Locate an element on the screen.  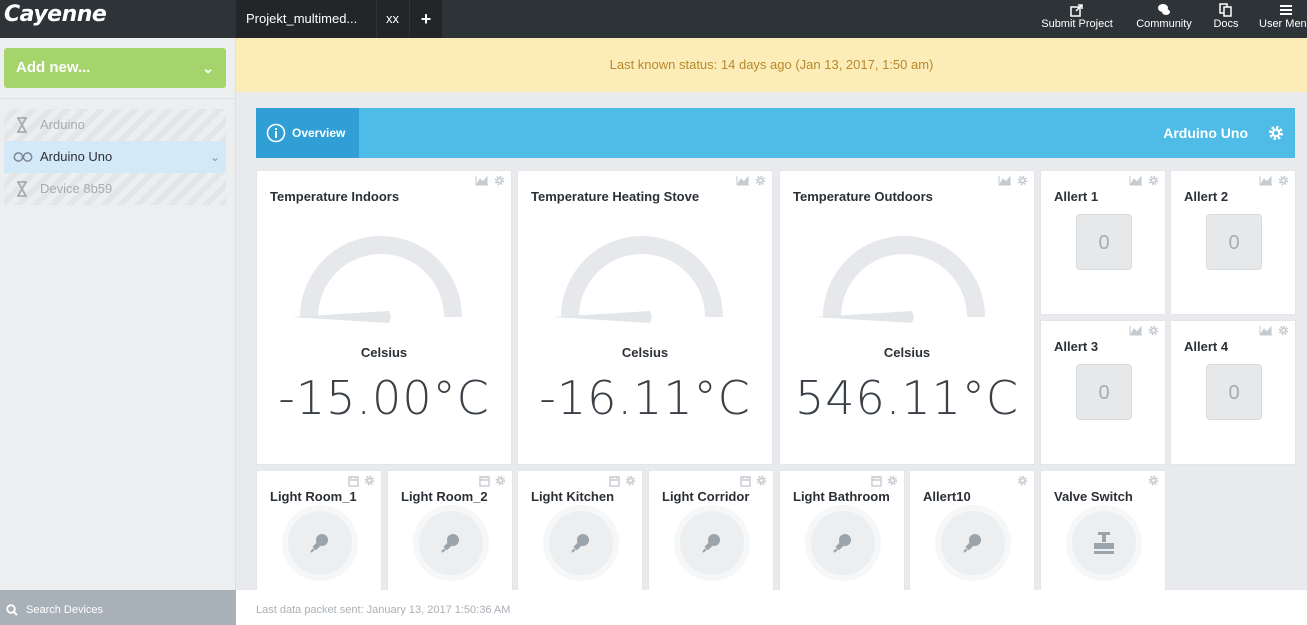
add-tab-button: + is located at coordinates (426, 19).